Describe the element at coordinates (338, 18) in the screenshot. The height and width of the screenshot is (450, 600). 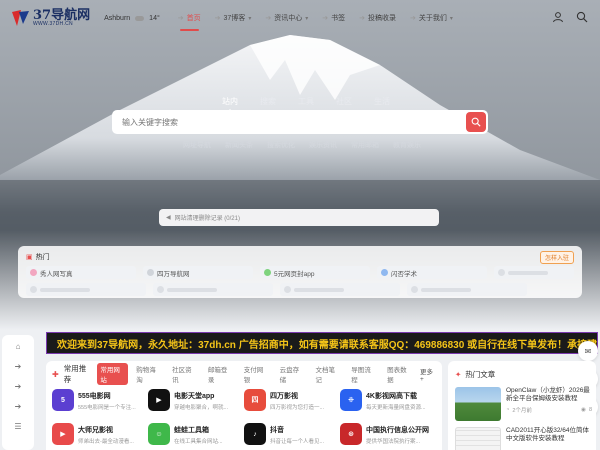
I see `nav-label: 书签` at that location.